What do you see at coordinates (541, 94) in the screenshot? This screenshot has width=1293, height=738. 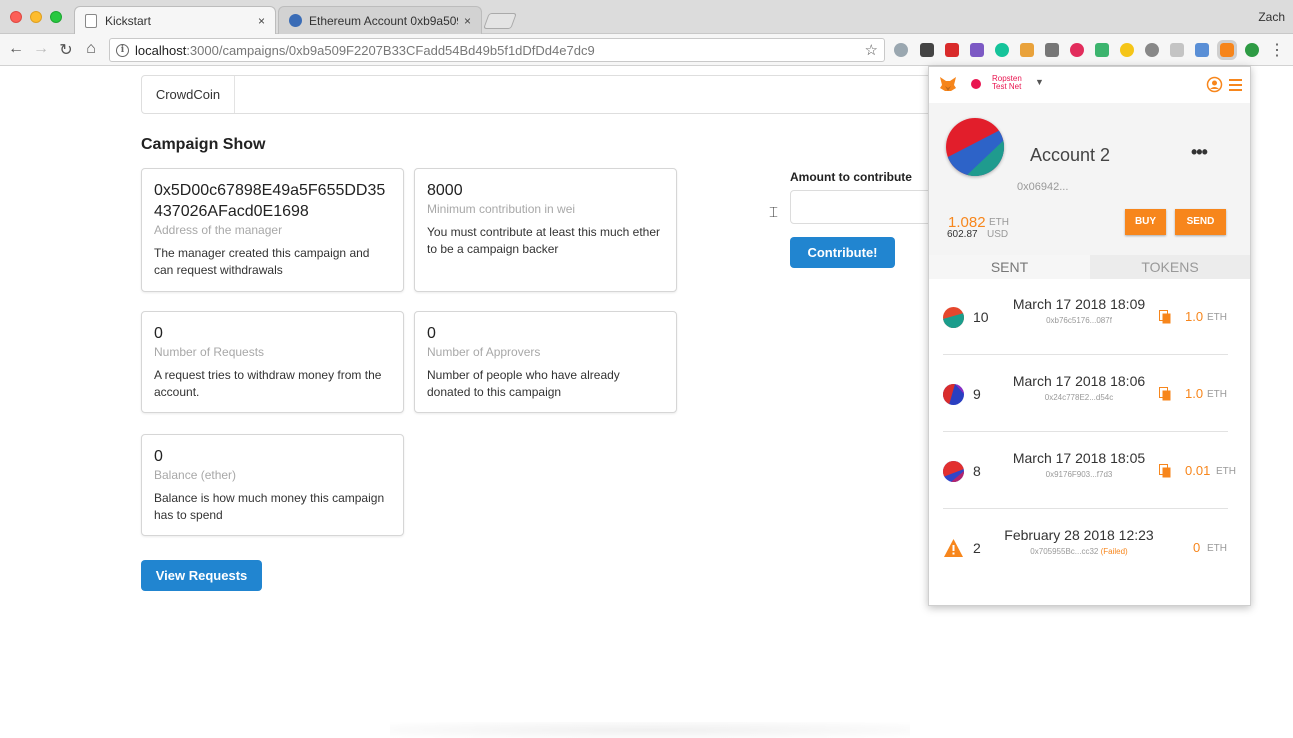 I see `top-menu: CrowdCoin` at bounding box center [541, 94].